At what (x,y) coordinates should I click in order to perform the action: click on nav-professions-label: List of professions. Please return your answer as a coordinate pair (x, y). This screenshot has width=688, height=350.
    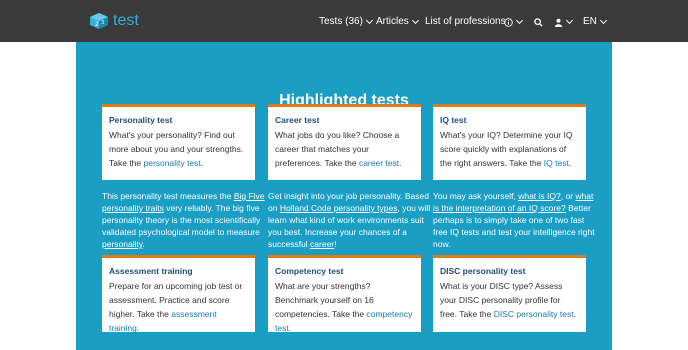
    Looking at the image, I should click on (465, 21).